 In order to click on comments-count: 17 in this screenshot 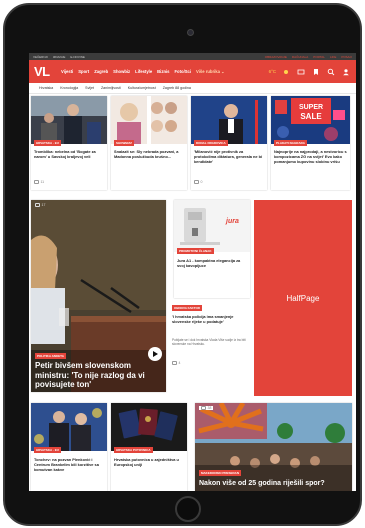, I will do `click(40, 205)`.